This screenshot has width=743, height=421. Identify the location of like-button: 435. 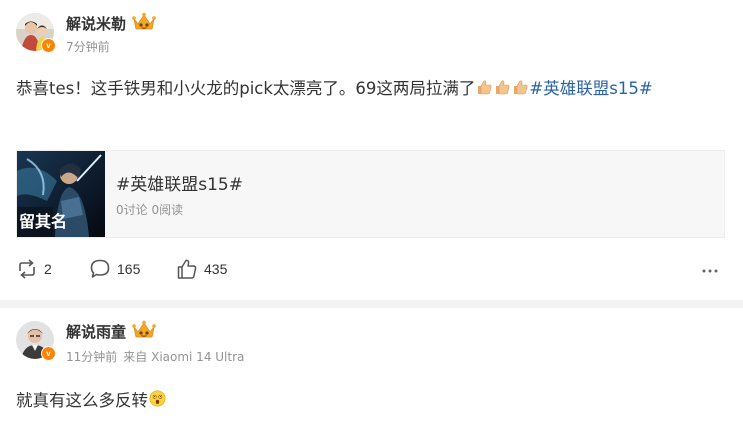
(201, 269).